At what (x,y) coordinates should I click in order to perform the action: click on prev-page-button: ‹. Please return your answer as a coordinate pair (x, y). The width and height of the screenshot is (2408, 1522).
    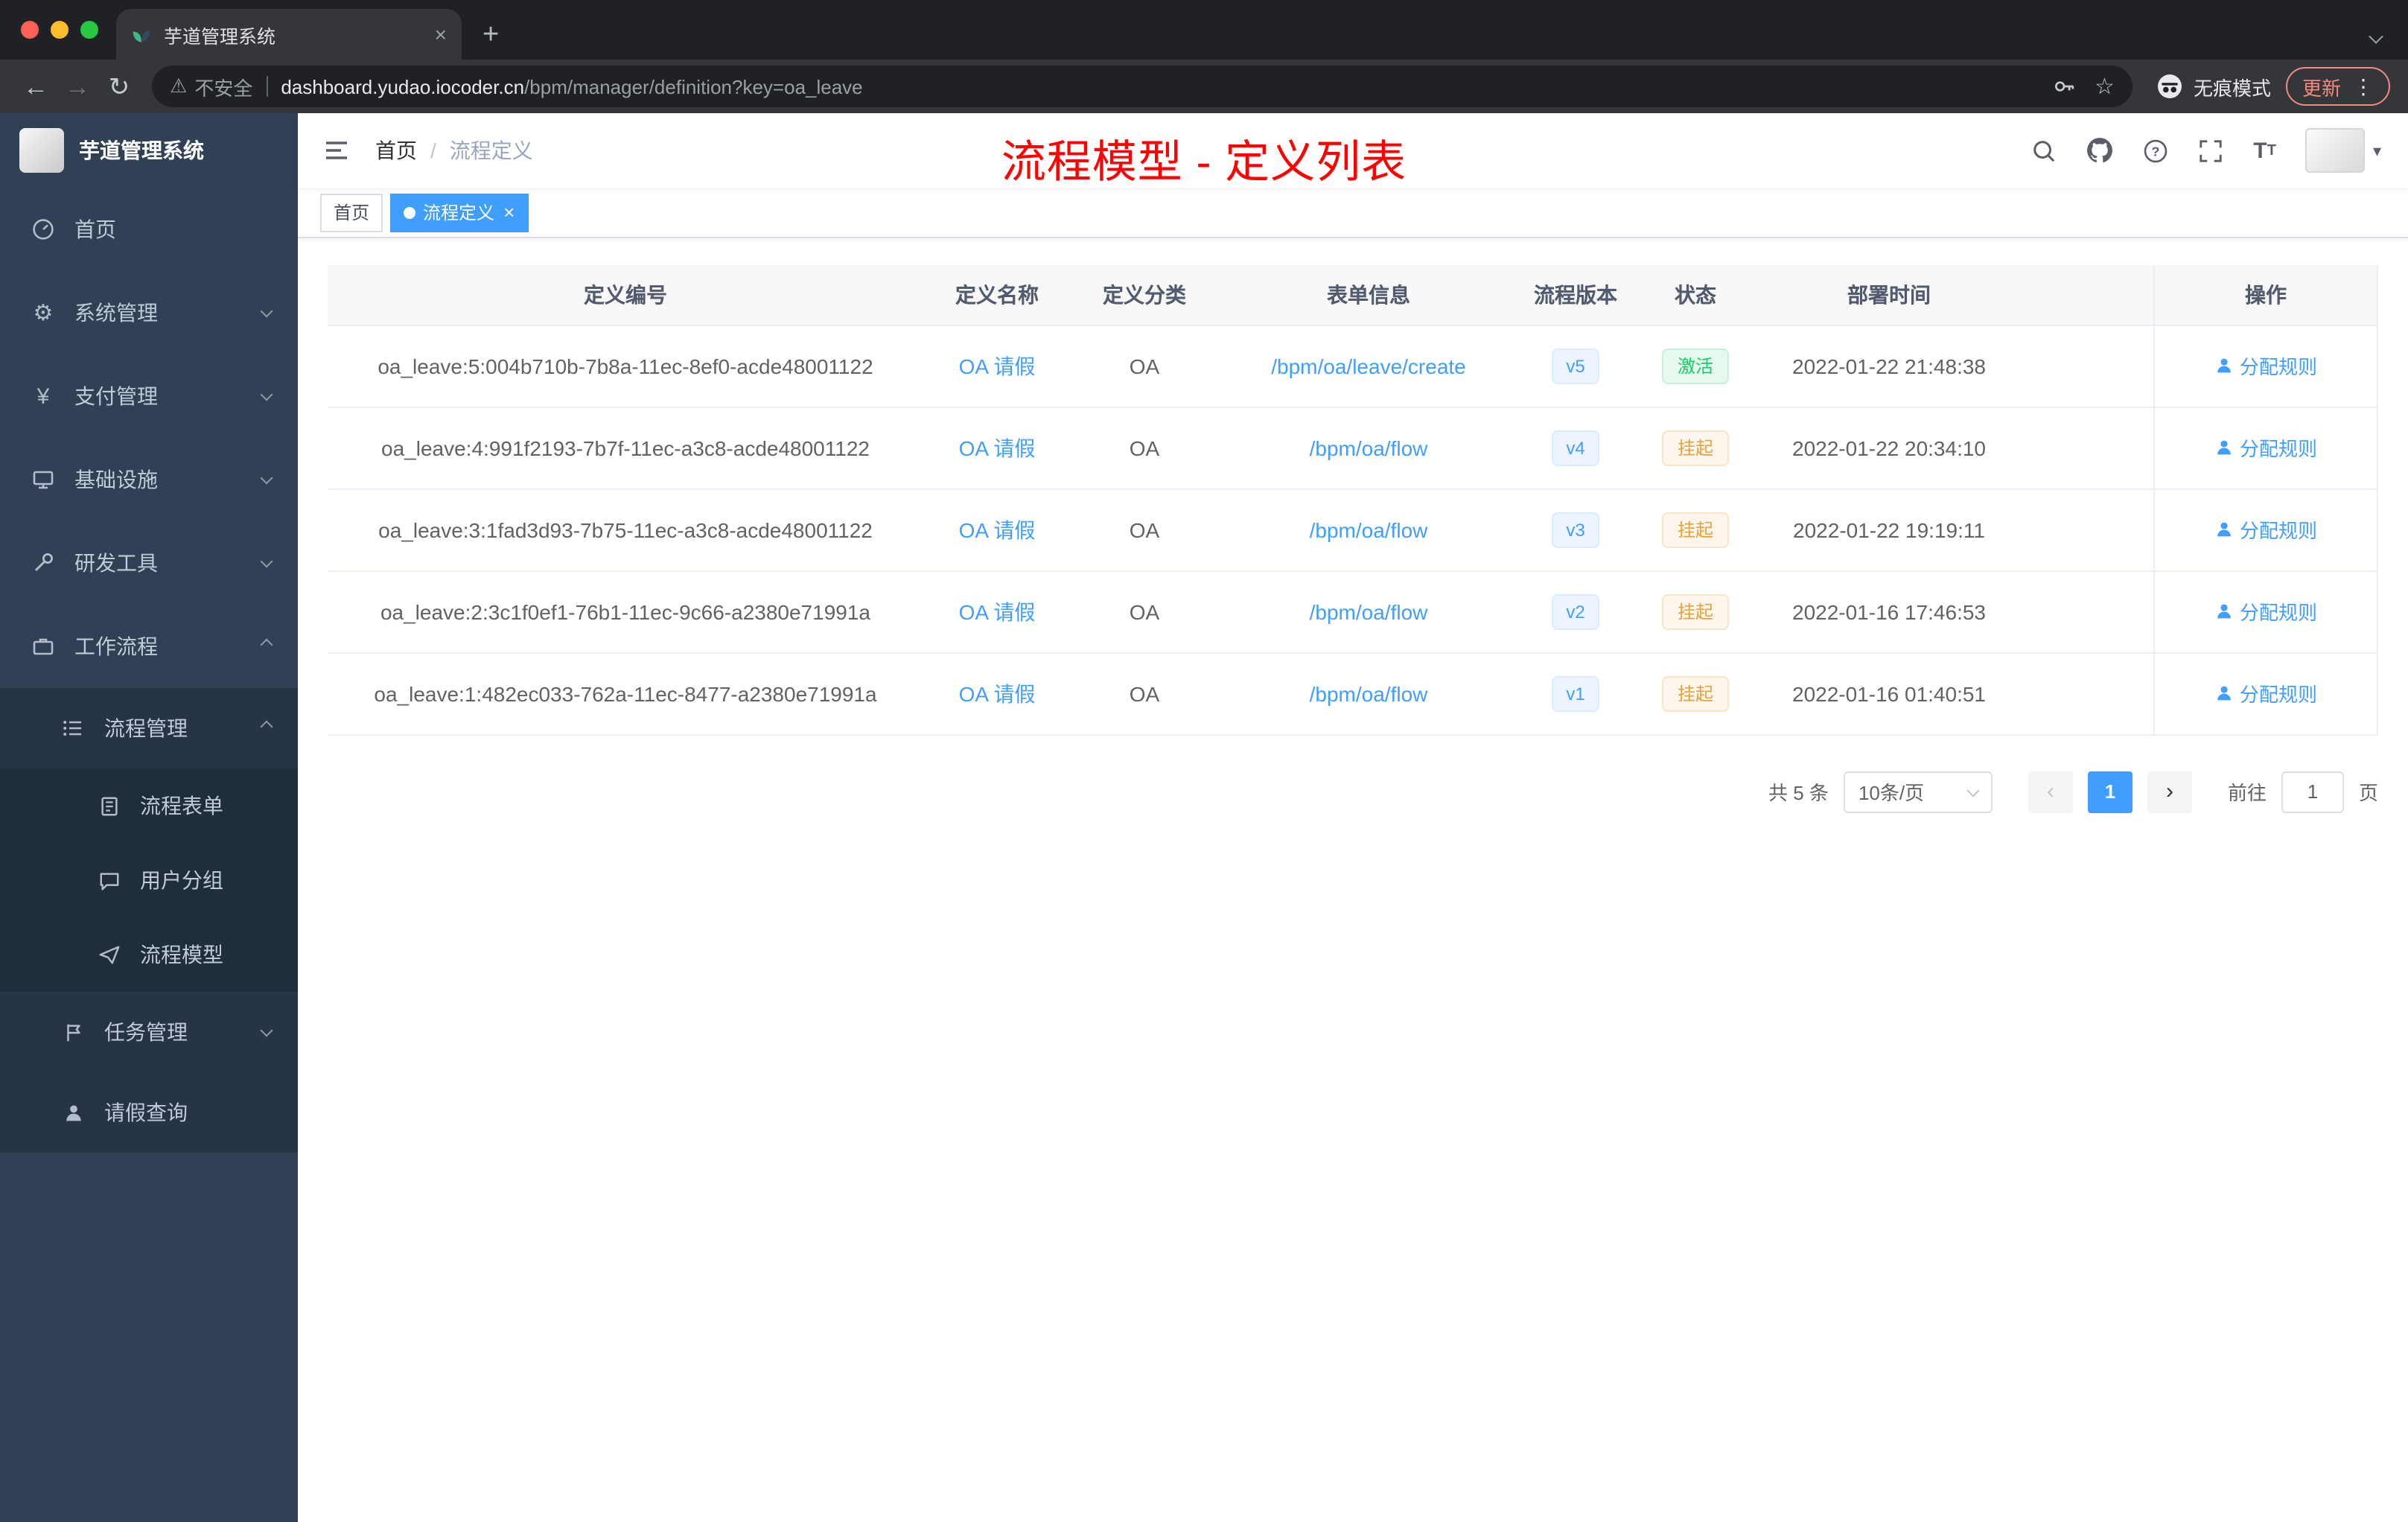
    Looking at the image, I should click on (2050, 791).